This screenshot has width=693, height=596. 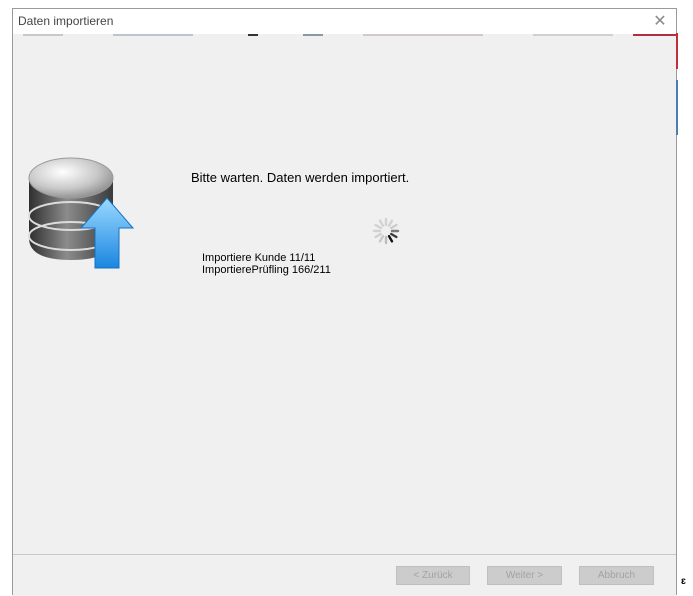 I want to click on edge-artifact-blue, so click(x=677, y=107).